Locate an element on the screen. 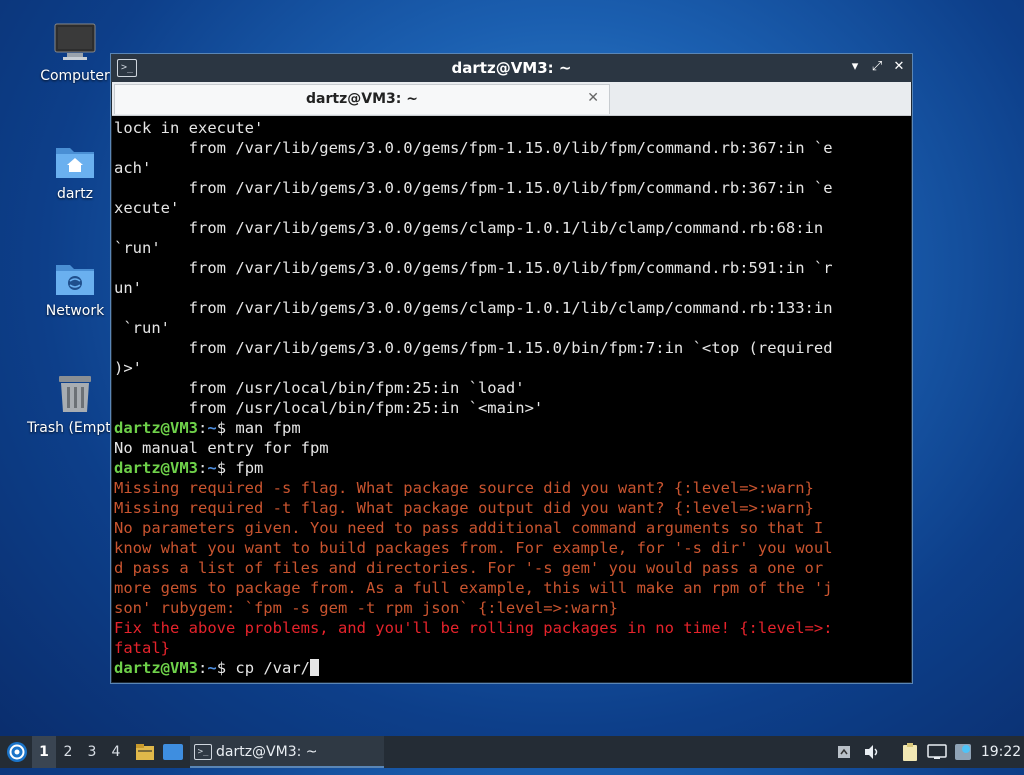 This screenshot has height=775, width=1024. prompt-line: dartz@VM3:~$ cp /var/ is located at coordinates (217, 668).